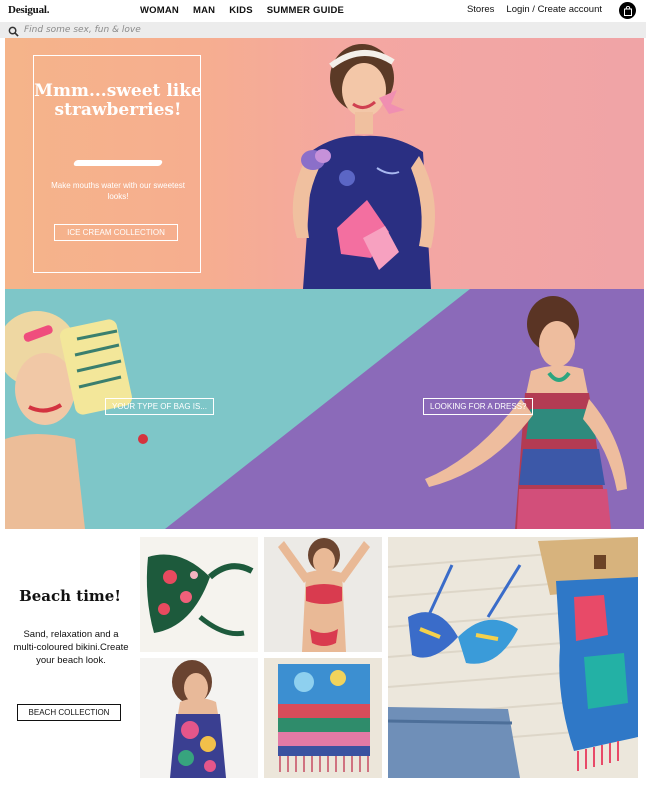  What do you see at coordinates (305, 10) in the screenshot?
I see `nav-summer-guide: SUMMER GUIDE` at bounding box center [305, 10].